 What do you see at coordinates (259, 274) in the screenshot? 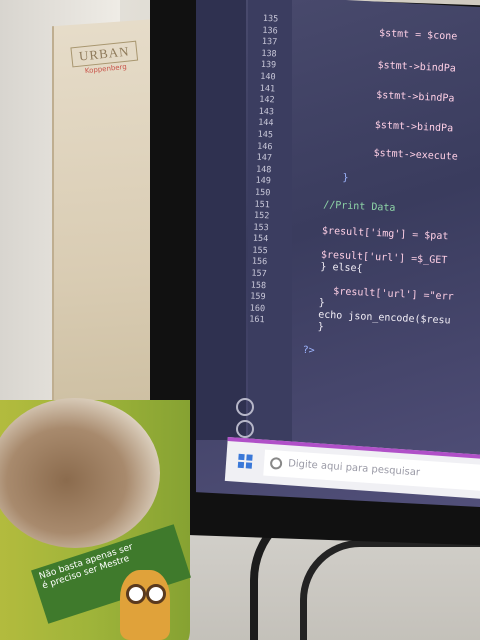
I see `line-number: 157` at bounding box center [259, 274].